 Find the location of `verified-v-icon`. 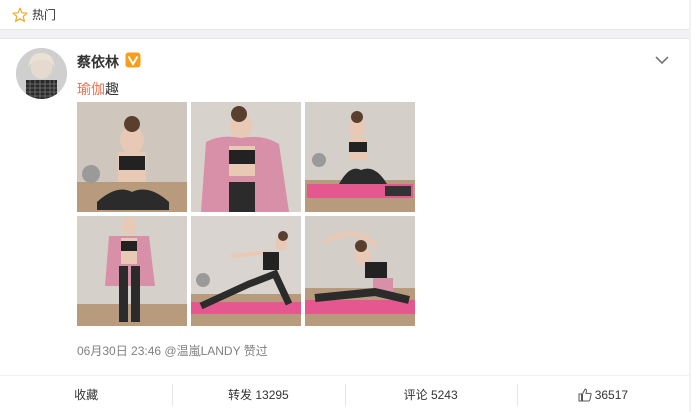

verified-v-icon is located at coordinates (133, 60).